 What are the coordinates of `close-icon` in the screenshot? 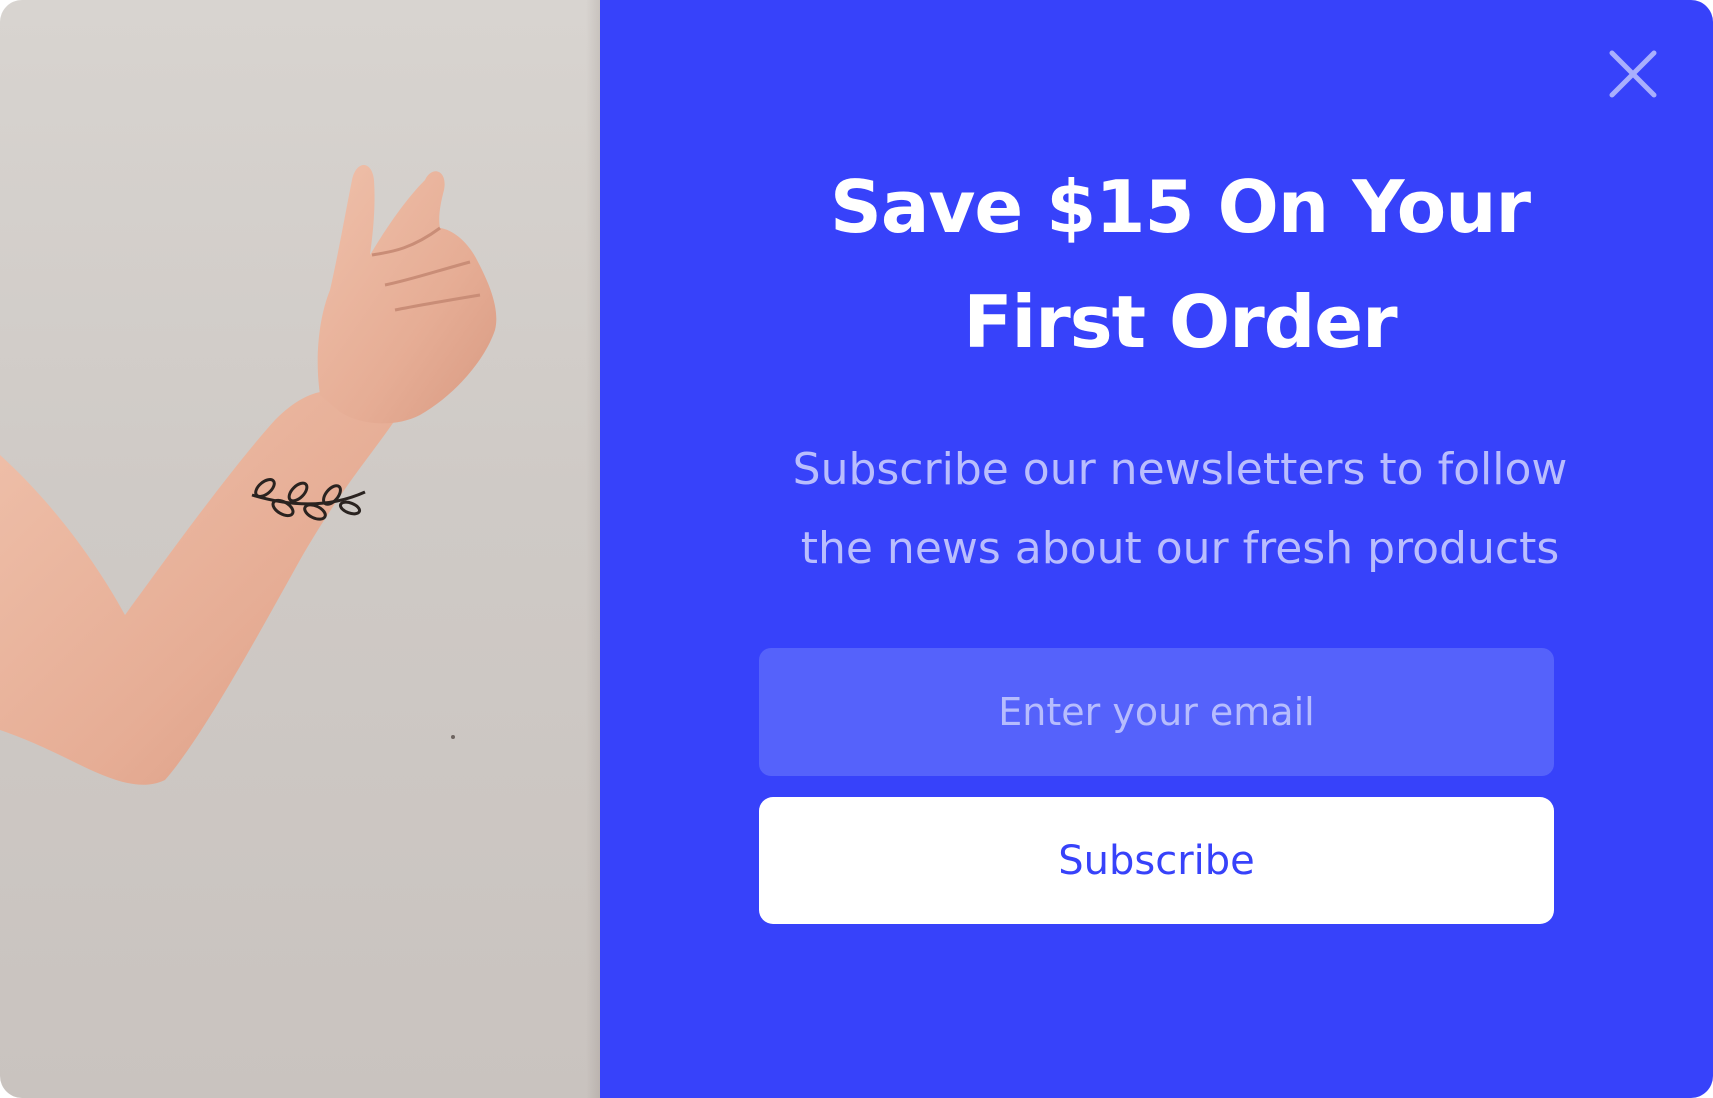 It's located at (1633, 74).